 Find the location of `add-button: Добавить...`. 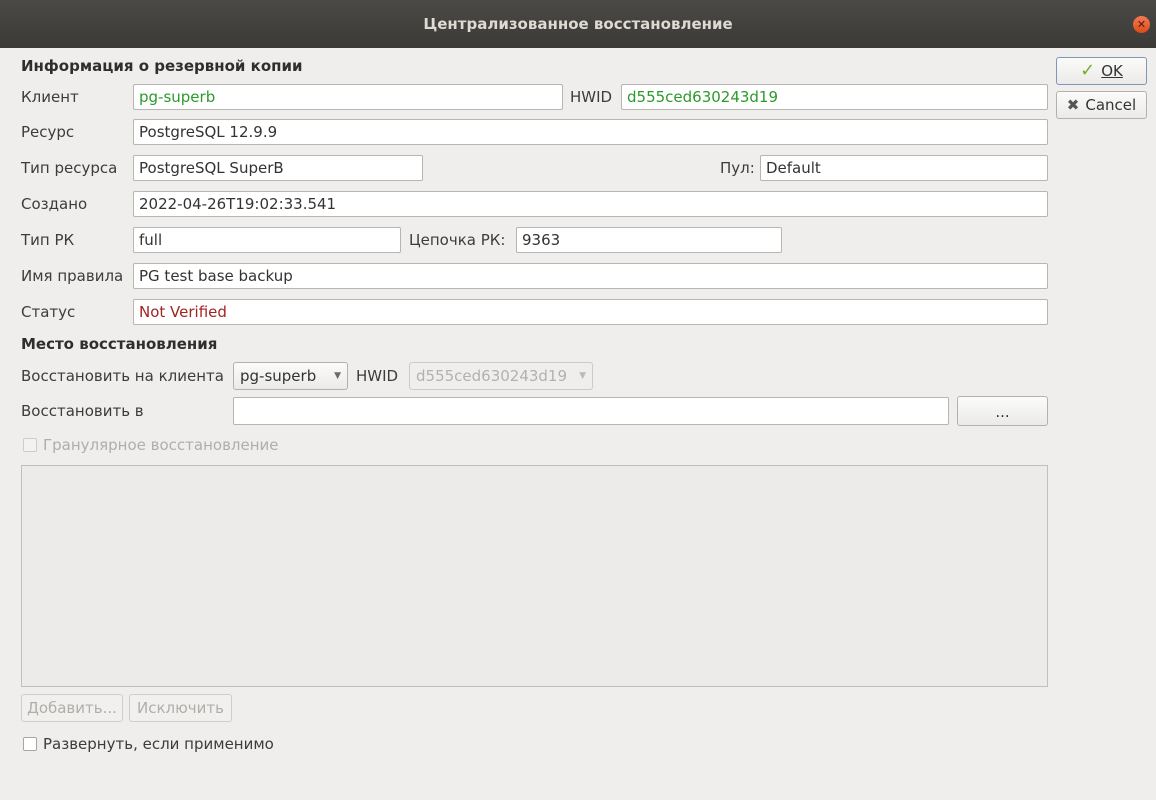

add-button: Добавить... is located at coordinates (72, 708).